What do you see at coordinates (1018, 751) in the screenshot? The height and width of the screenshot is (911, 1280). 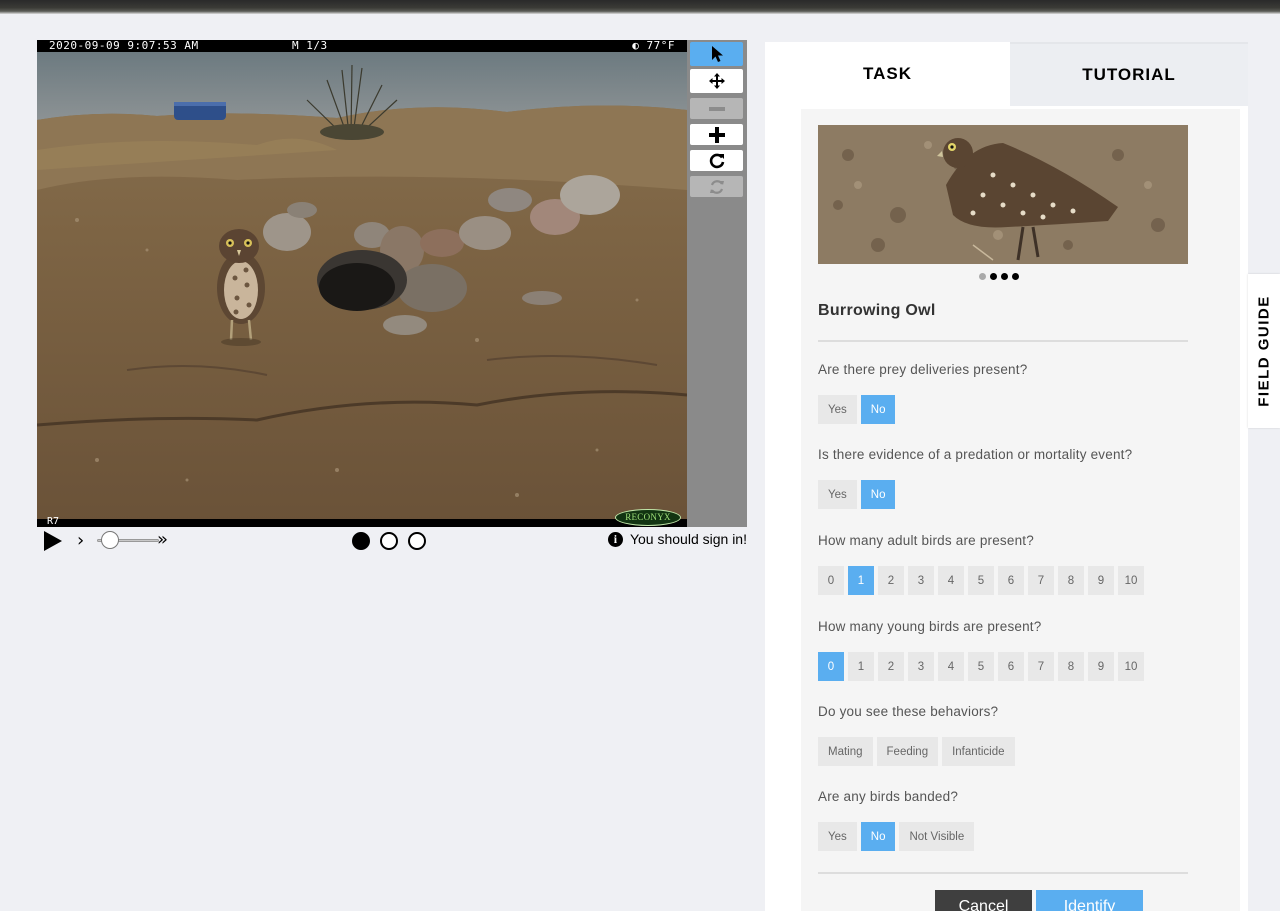 I see `answer-group: Mating Feeding Infanticide` at bounding box center [1018, 751].